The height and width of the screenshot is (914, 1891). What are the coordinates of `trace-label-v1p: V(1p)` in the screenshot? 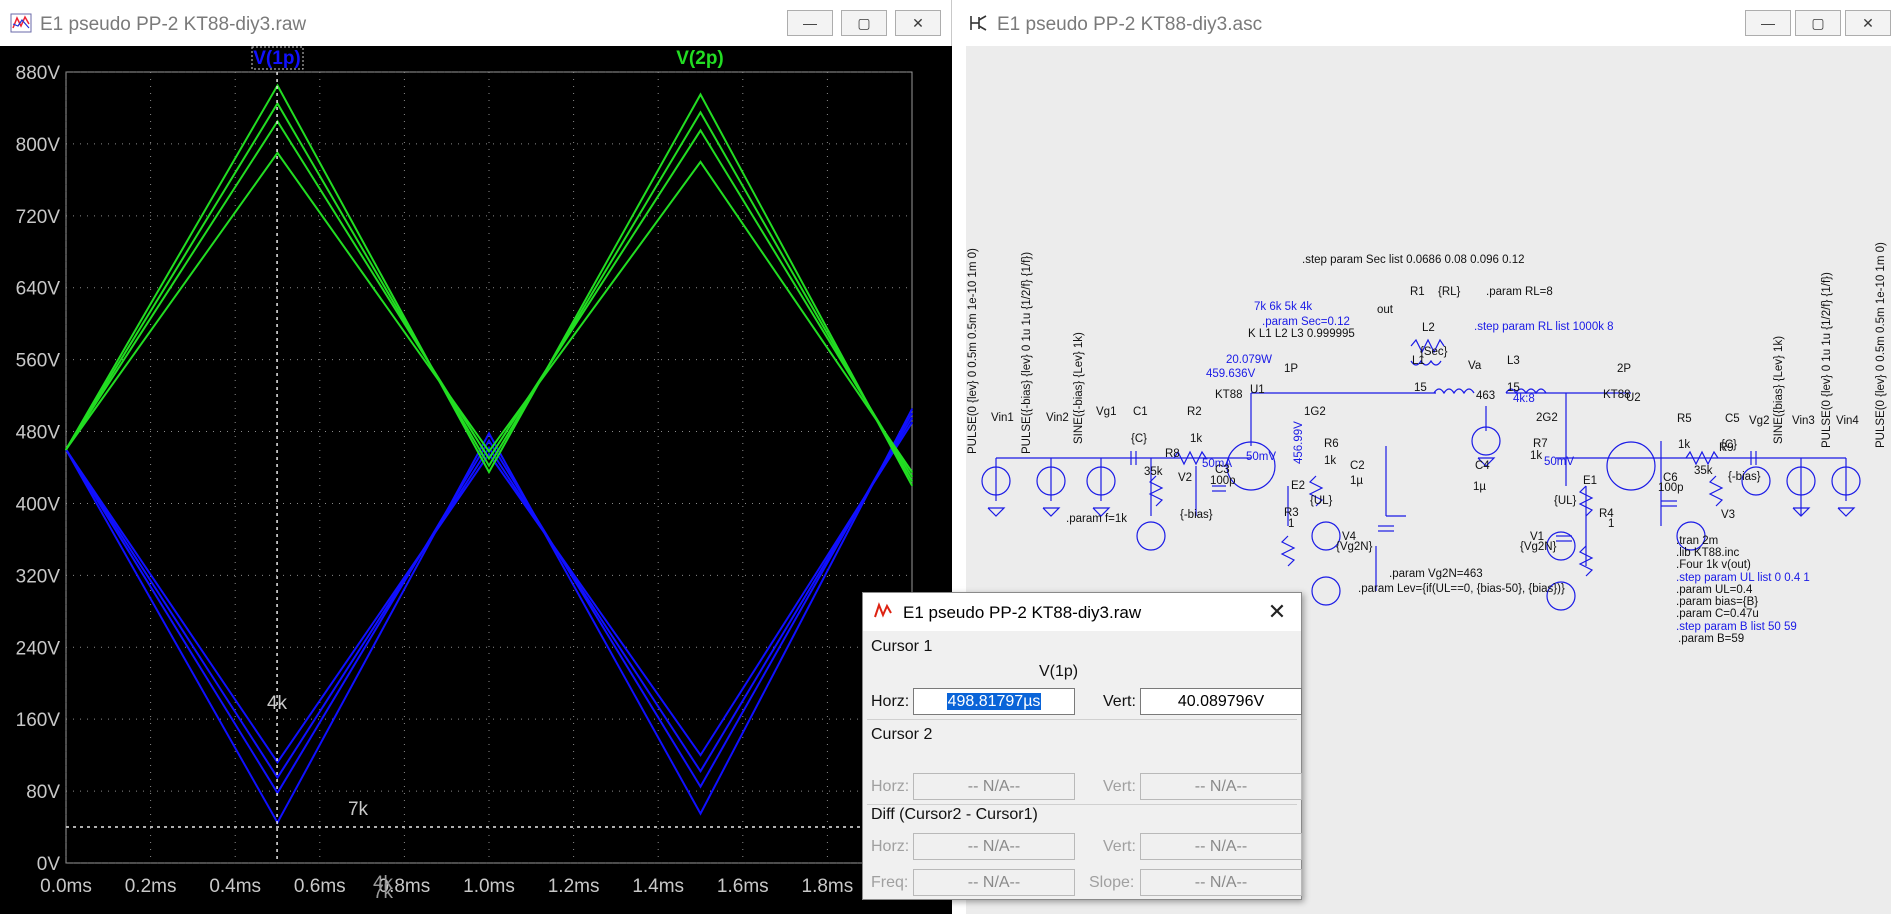 It's located at (277, 58).